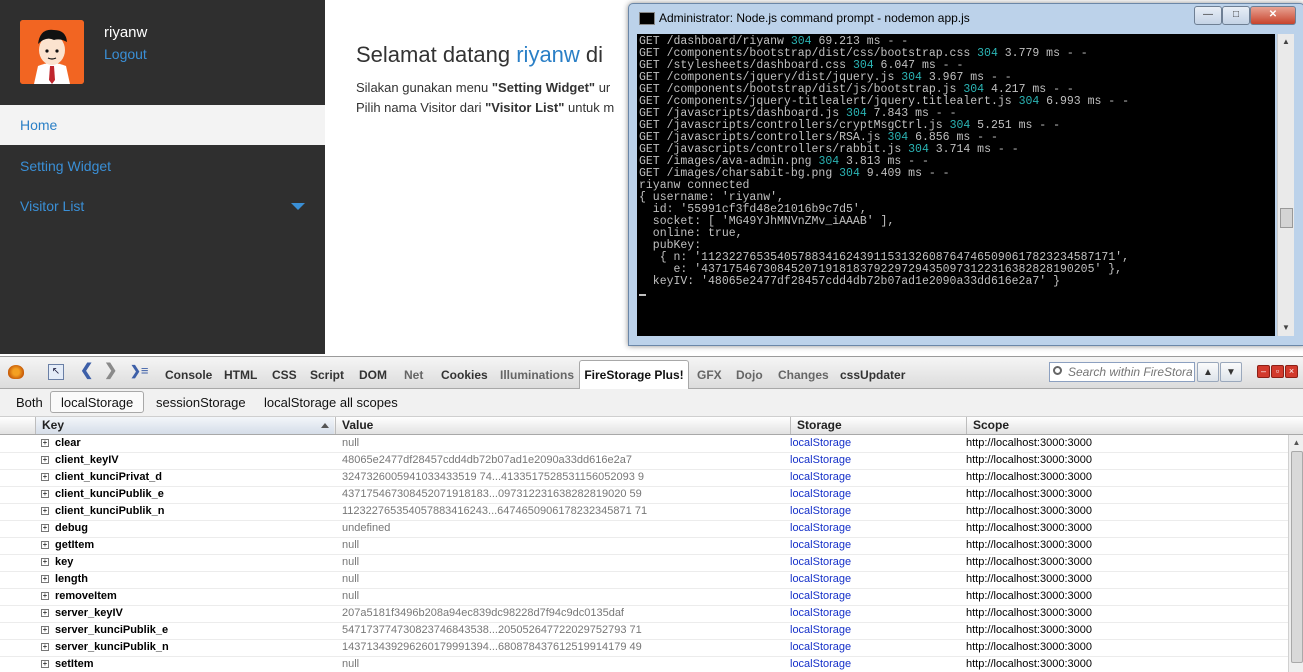 The image size is (1303, 672). What do you see at coordinates (327, 375) in the screenshot?
I see `tab-script: Script` at bounding box center [327, 375].